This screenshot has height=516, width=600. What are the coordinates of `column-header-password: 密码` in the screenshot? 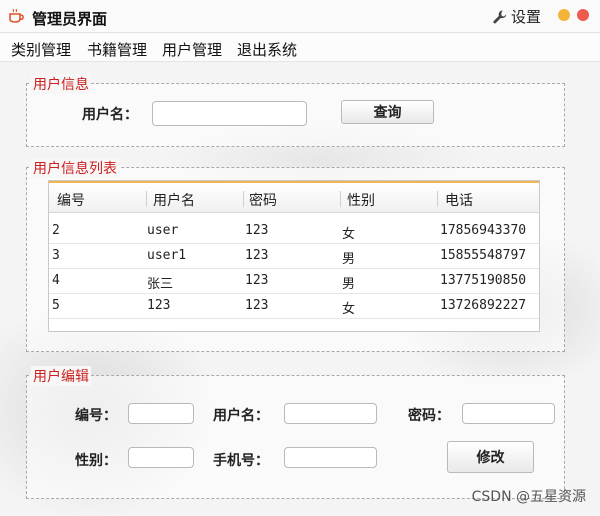 It's located at (263, 200).